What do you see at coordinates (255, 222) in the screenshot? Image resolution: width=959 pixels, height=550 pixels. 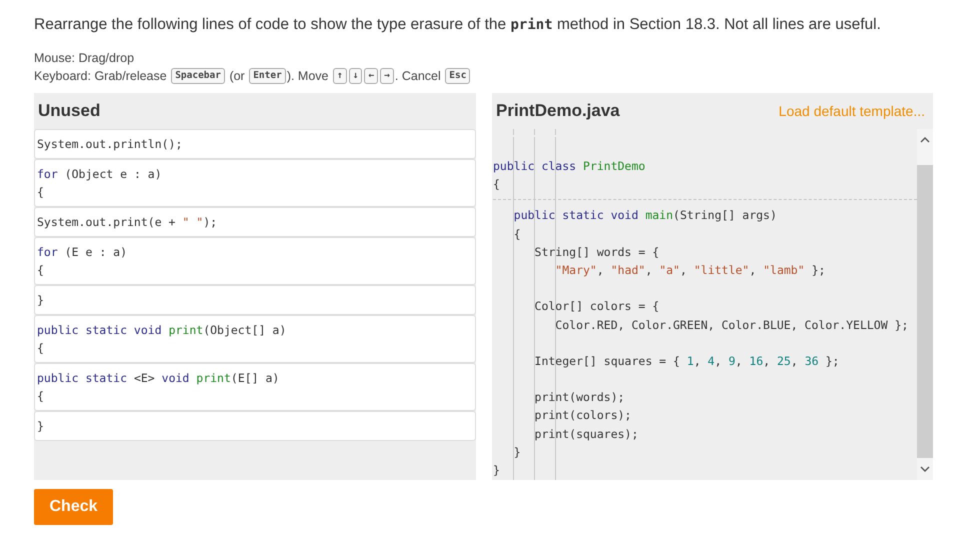 I see `code-tile: System.out.print(e + " ");` at bounding box center [255, 222].